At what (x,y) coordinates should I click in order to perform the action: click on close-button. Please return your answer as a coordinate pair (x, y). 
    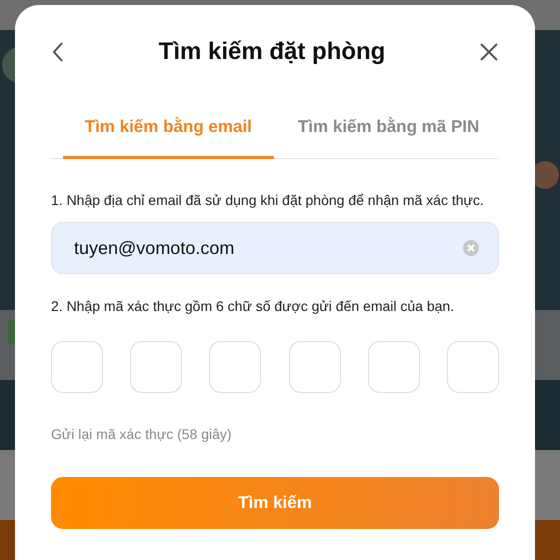
    Looking at the image, I should click on (489, 52).